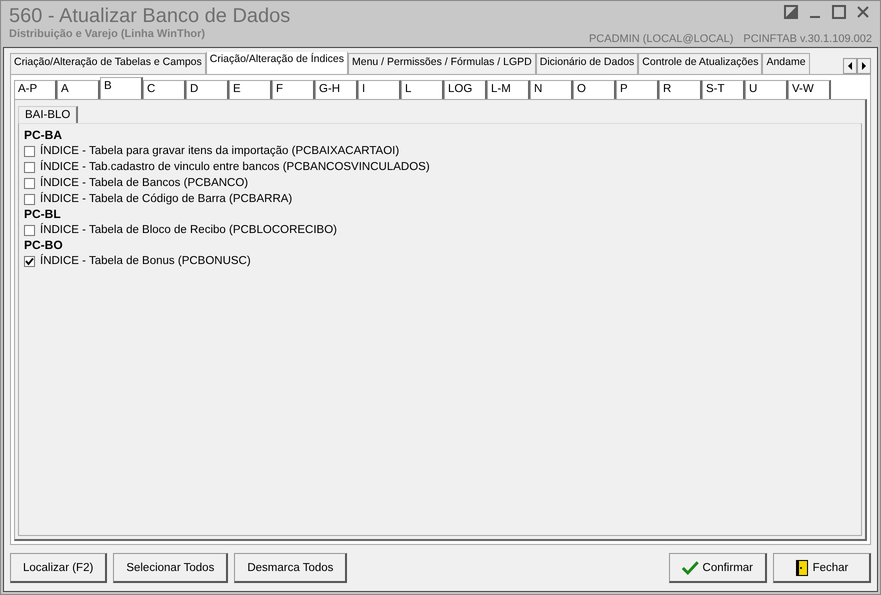 This screenshot has height=595, width=881. Describe the element at coordinates (723, 89) in the screenshot. I see `tab: S-T` at that location.